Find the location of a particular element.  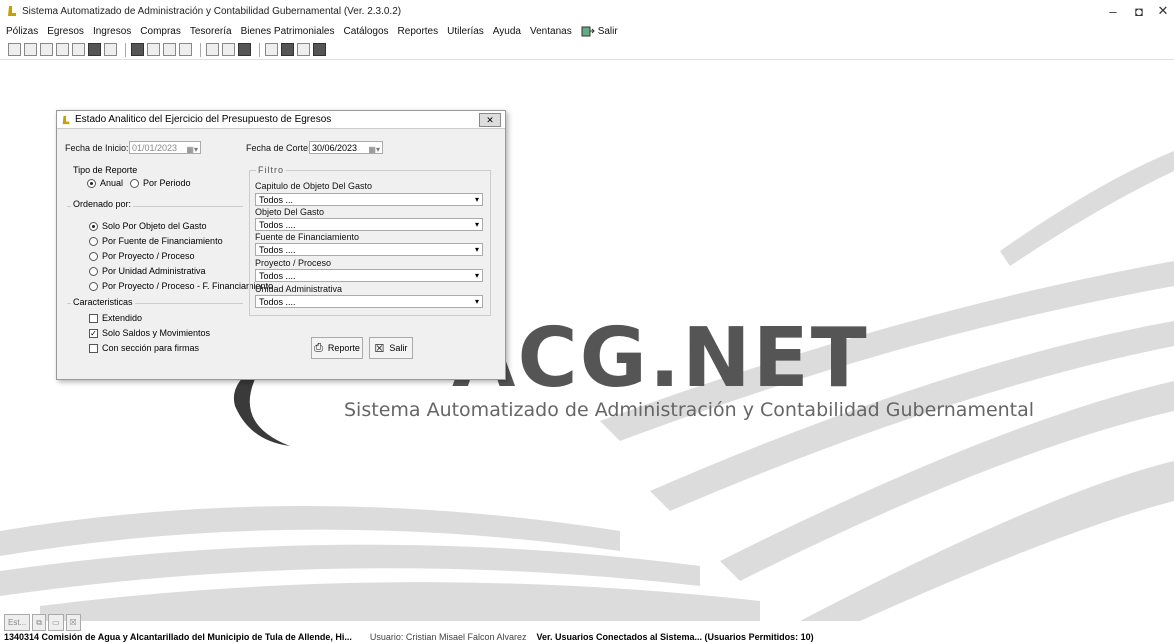

radio-anual: Anual is located at coordinates (105, 183).